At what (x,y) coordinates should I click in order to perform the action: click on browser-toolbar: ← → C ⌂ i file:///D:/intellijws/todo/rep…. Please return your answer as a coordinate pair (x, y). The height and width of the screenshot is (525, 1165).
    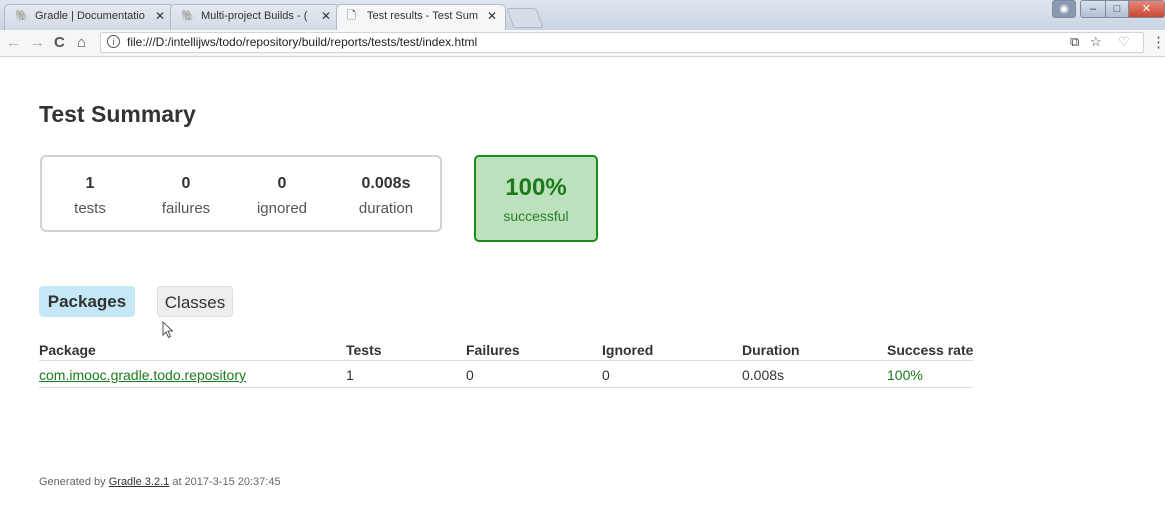
    Looking at the image, I should click on (582, 43).